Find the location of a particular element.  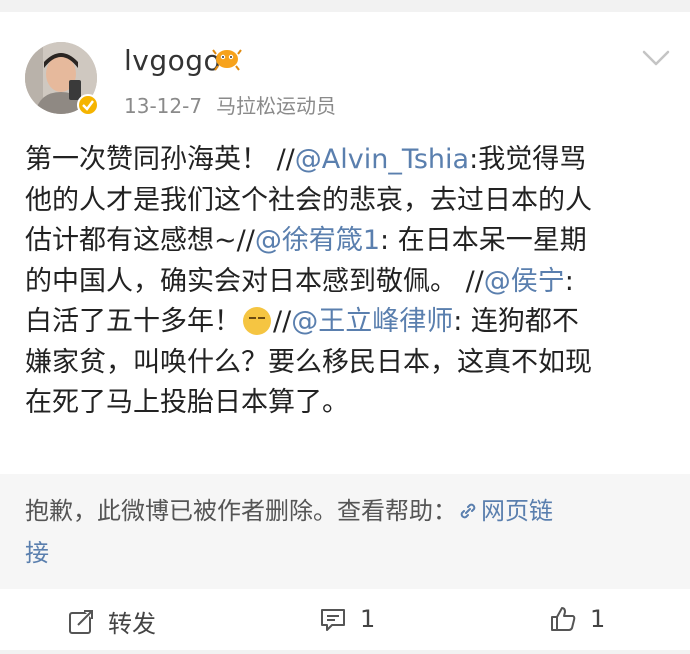

post-text: : 在日本呆一星期 is located at coordinates (483, 240).